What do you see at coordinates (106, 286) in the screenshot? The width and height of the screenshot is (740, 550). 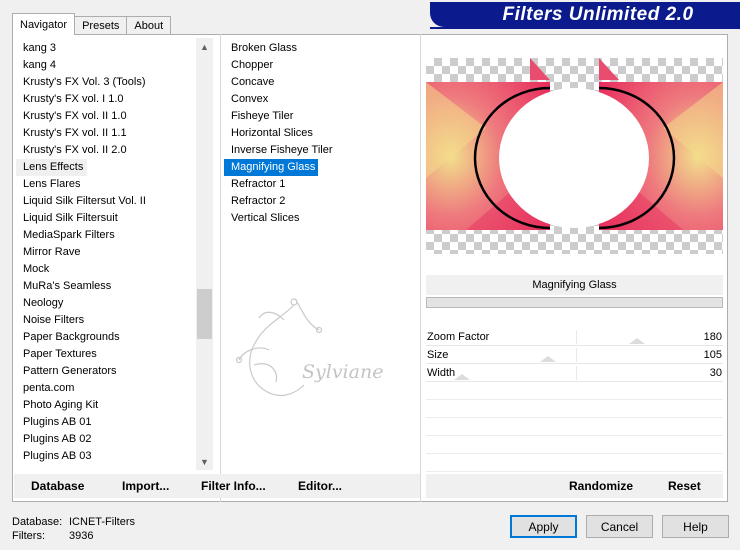 I see `category-item: MuRa's Seamless` at bounding box center [106, 286].